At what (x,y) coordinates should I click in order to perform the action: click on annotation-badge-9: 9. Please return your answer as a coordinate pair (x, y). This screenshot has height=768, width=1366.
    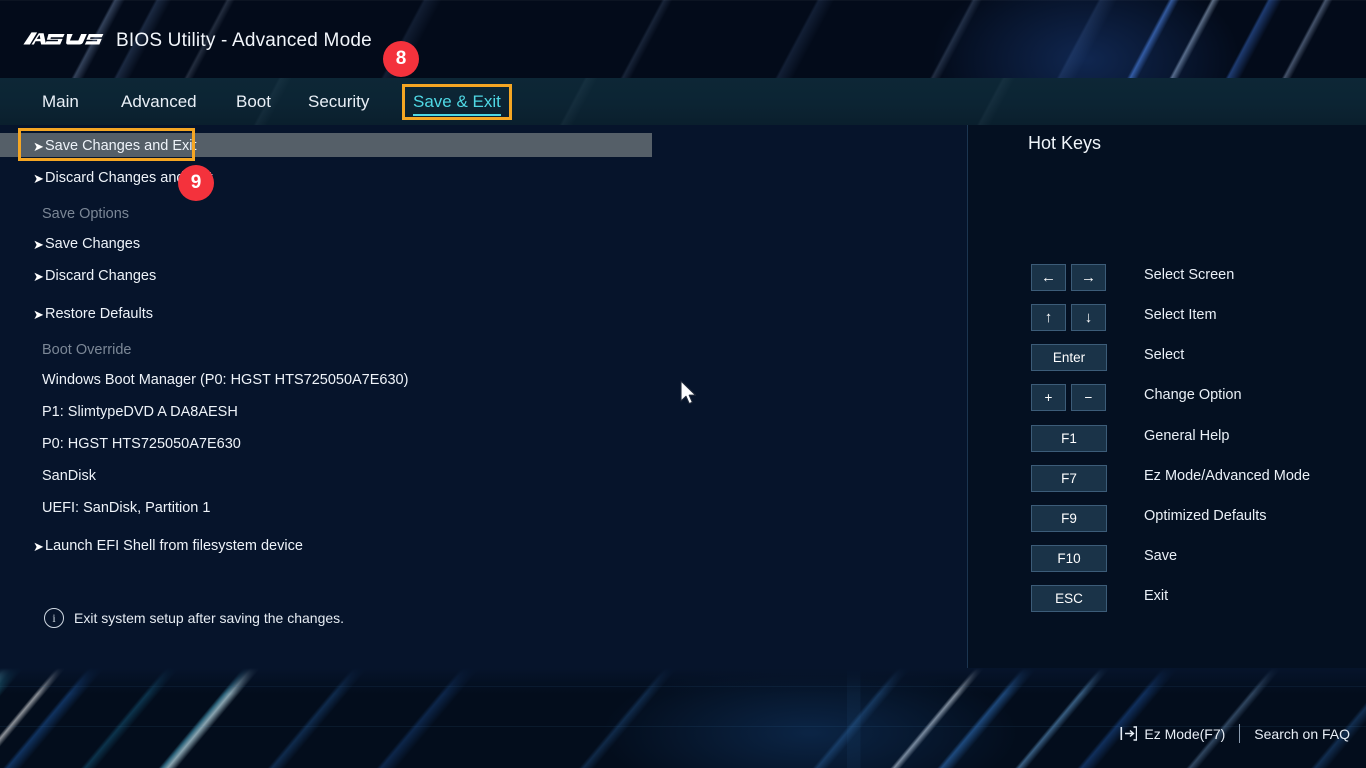
    Looking at the image, I should click on (196, 183).